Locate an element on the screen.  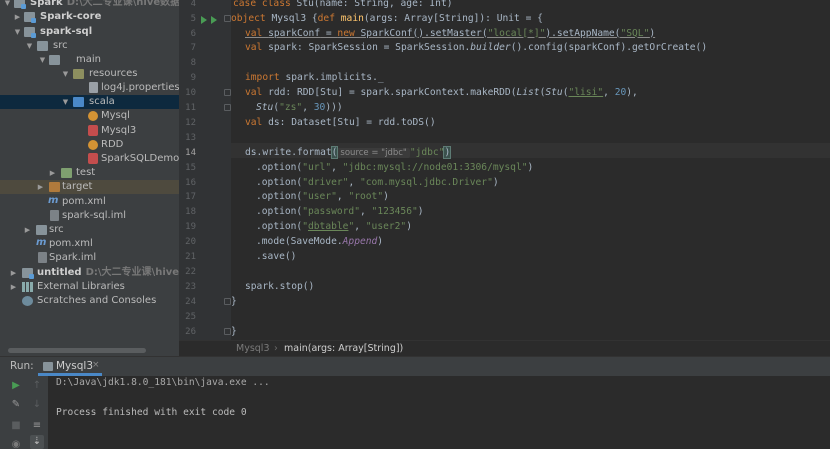
code-line-17: .option("user", "root") is located at coordinates (322, 197).